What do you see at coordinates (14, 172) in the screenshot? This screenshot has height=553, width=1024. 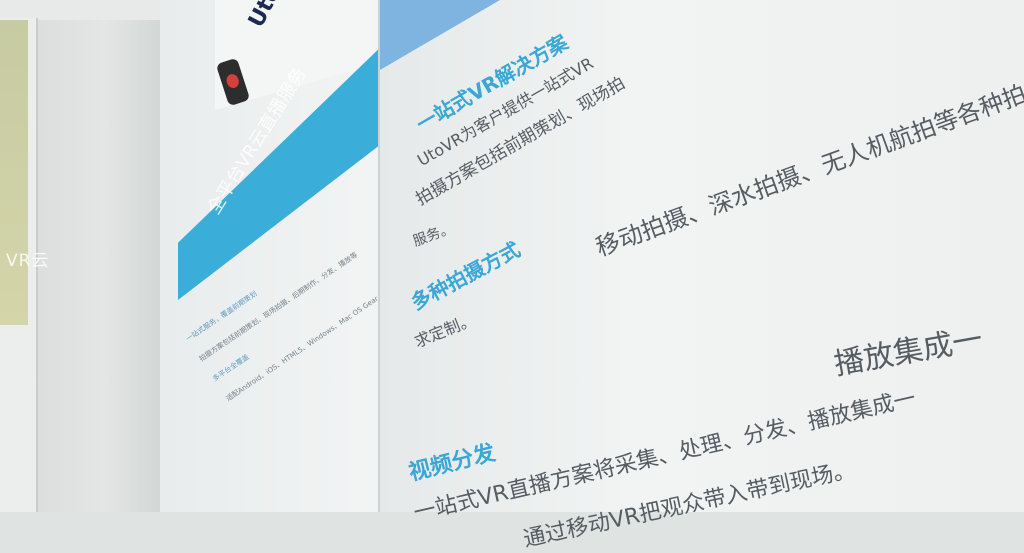 I see `window-pane` at bounding box center [14, 172].